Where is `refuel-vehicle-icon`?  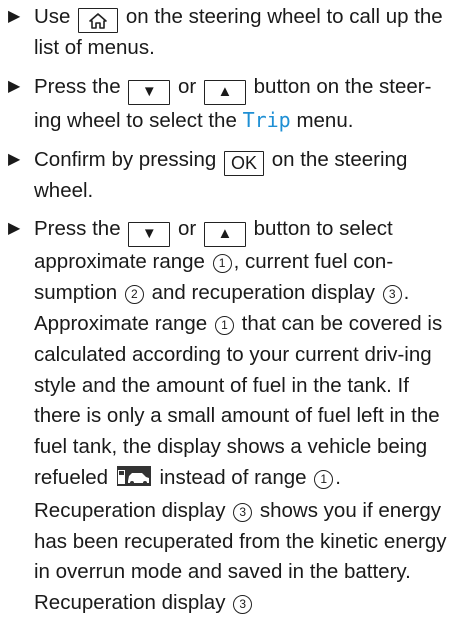 refuel-vehicle-icon is located at coordinates (133, 475).